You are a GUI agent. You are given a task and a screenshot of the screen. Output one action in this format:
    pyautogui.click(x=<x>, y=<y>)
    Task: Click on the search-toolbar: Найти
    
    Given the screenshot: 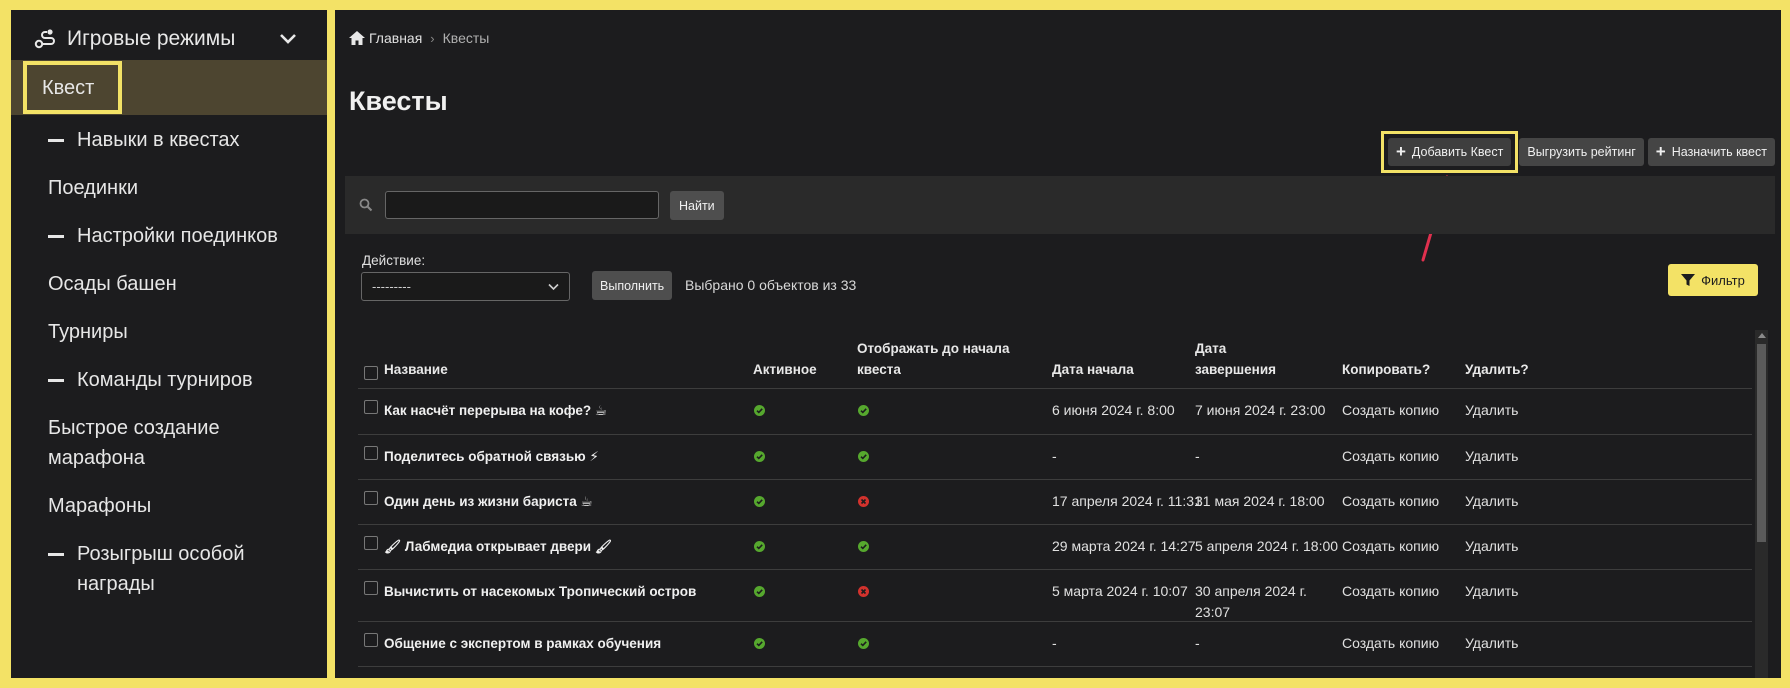 What is the action you would take?
    pyautogui.click(x=1060, y=205)
    